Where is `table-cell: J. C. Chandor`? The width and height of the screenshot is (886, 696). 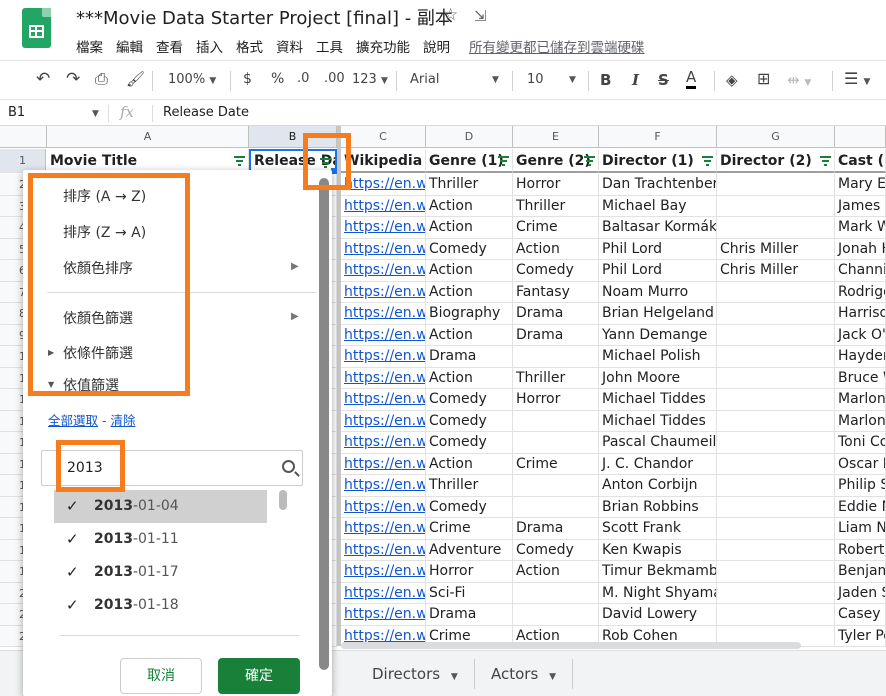 table-cell: J. C. Chandor is located at coordinates (658, 464).